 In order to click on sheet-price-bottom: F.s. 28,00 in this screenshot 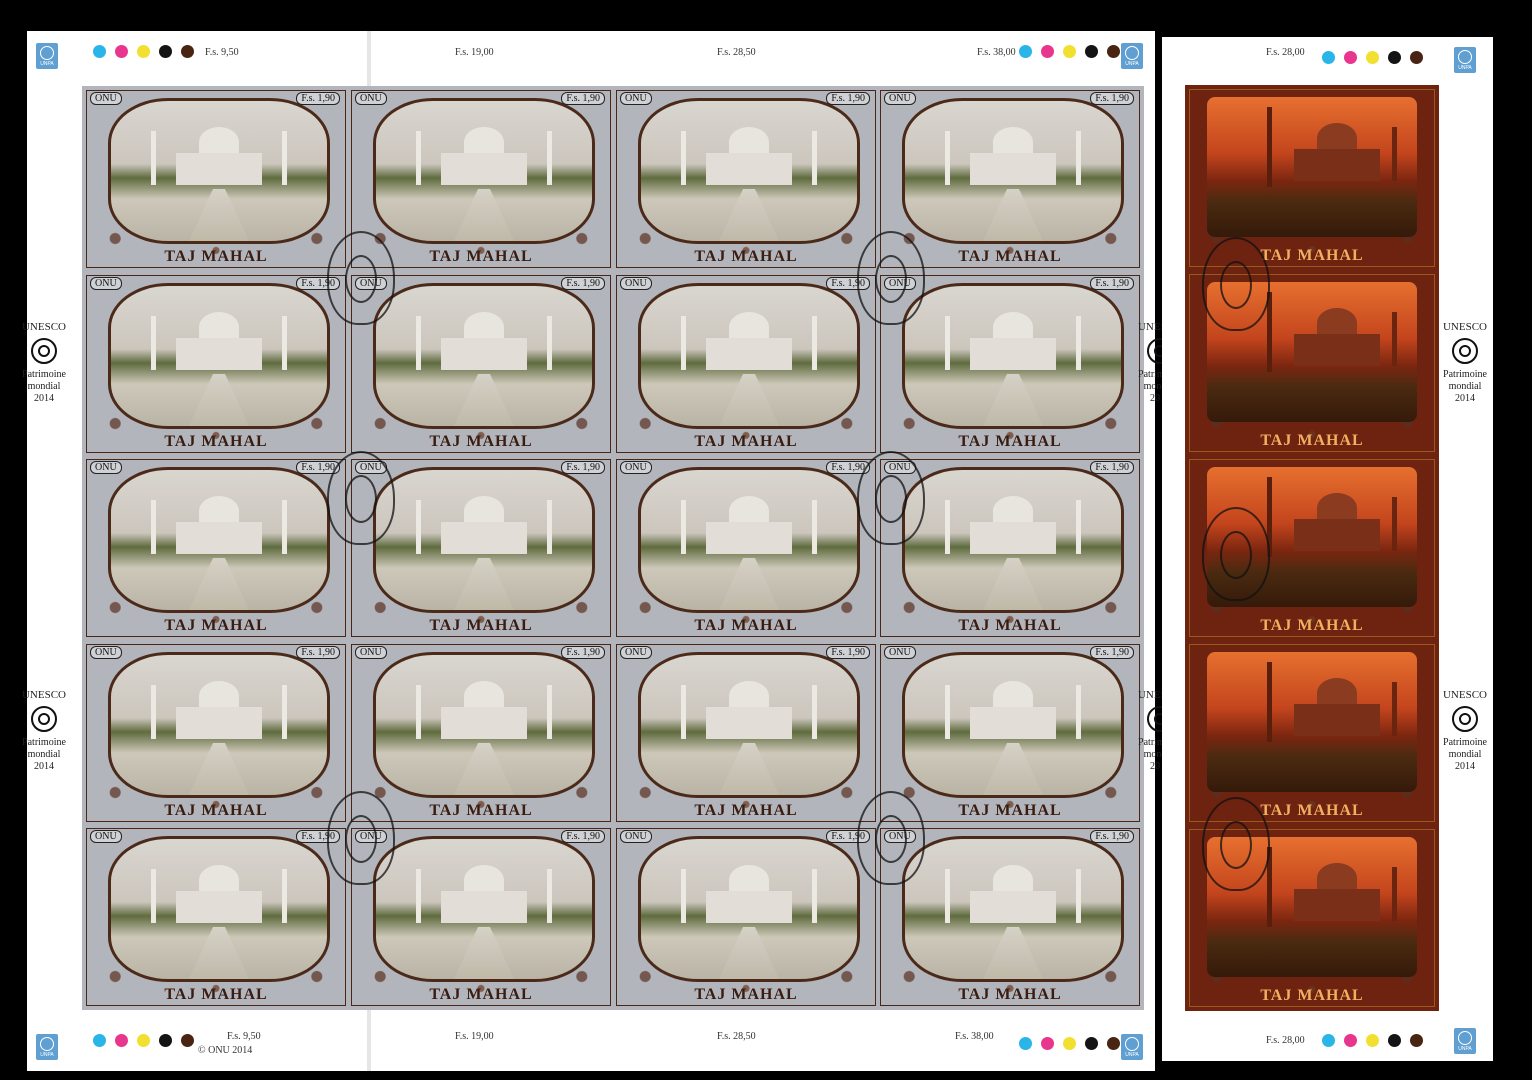, I will do `click(1285, 1040)`.